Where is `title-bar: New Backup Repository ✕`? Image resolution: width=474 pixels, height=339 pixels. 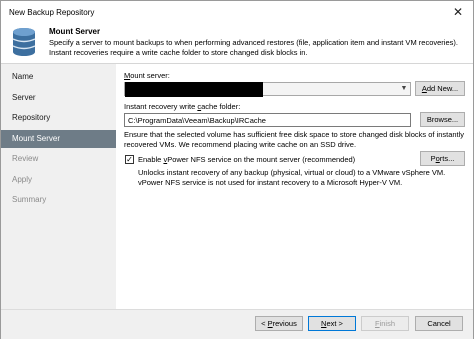
title-bar: New Backup Repository ✕ is located at coordinates (237, 12).